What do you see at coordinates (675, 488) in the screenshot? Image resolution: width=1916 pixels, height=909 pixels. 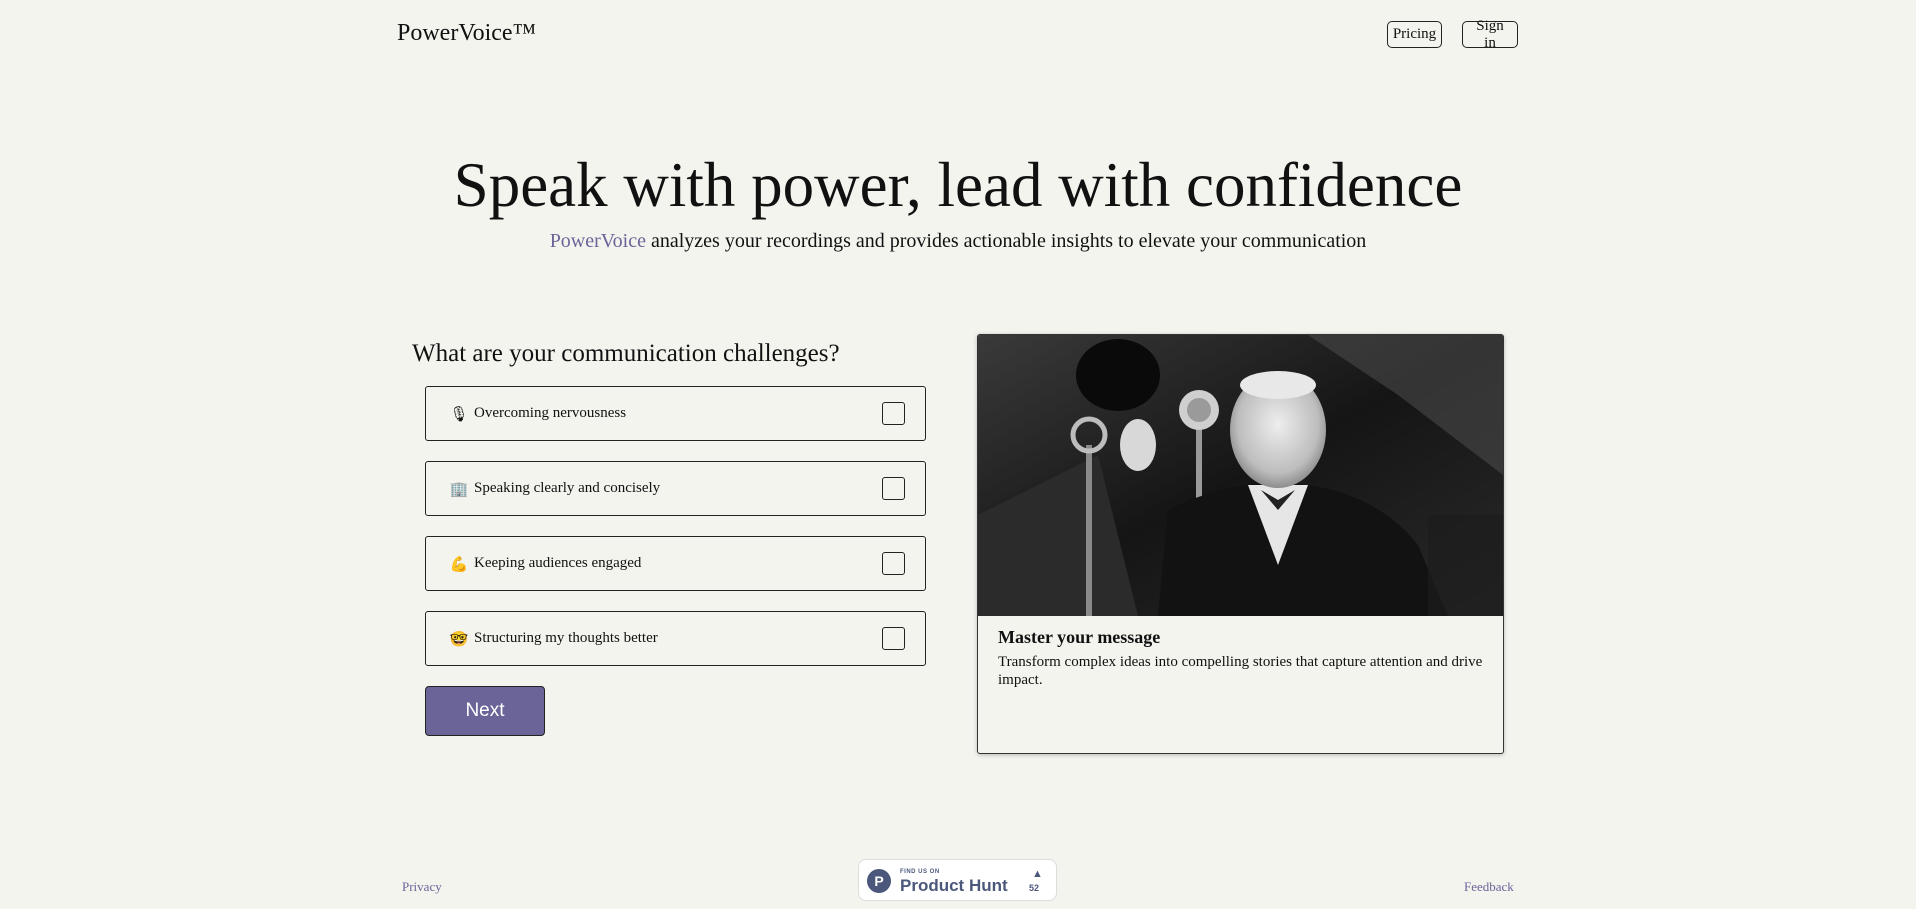 I see `challenge-option-clarity: 🏢 Speaking clearly and concisely` at bounding box center [675, 488].